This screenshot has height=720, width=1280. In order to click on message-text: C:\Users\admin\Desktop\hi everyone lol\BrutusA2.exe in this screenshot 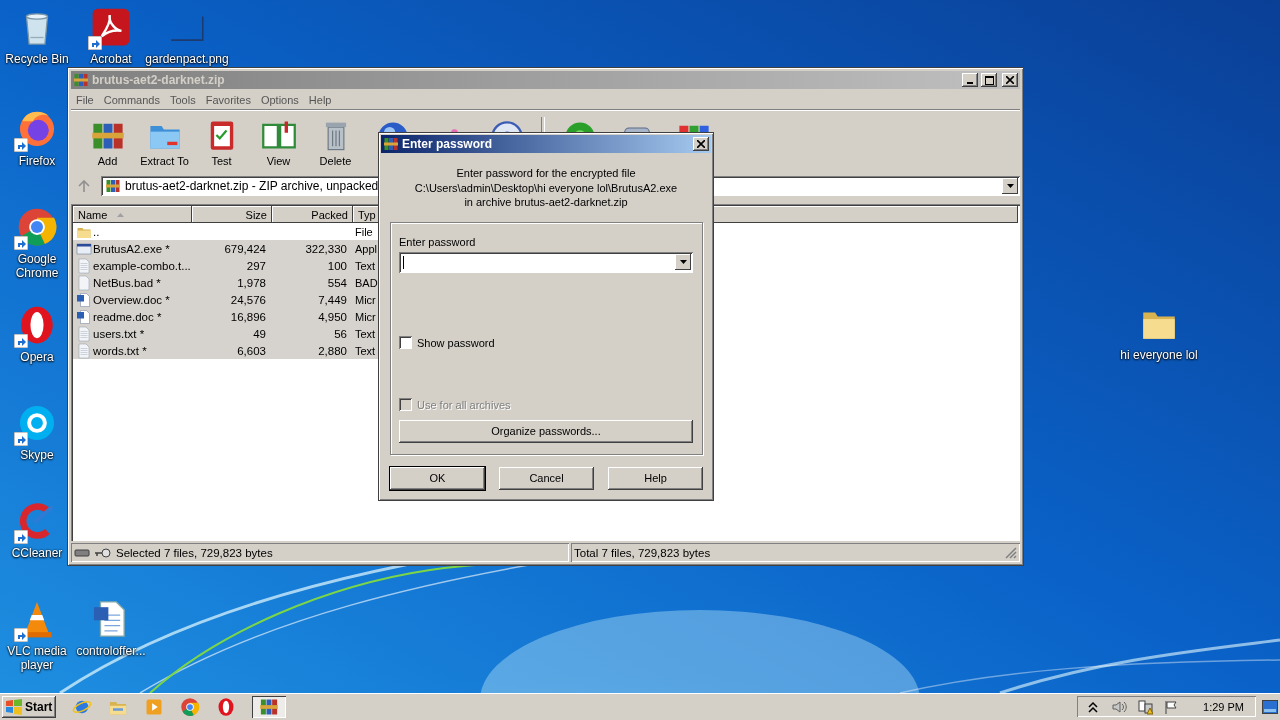, I will do `click(546, 187)`.